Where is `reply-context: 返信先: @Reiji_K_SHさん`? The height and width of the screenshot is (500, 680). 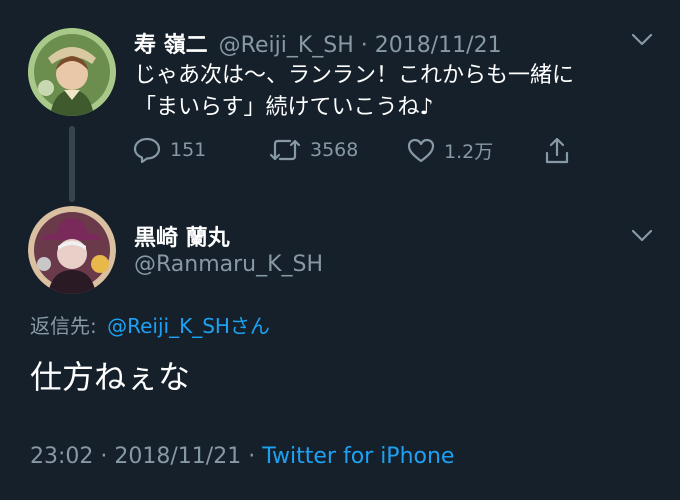 reply-context: 返信先: @Reiji_K_SHさん is located at coordinates (150, 324).